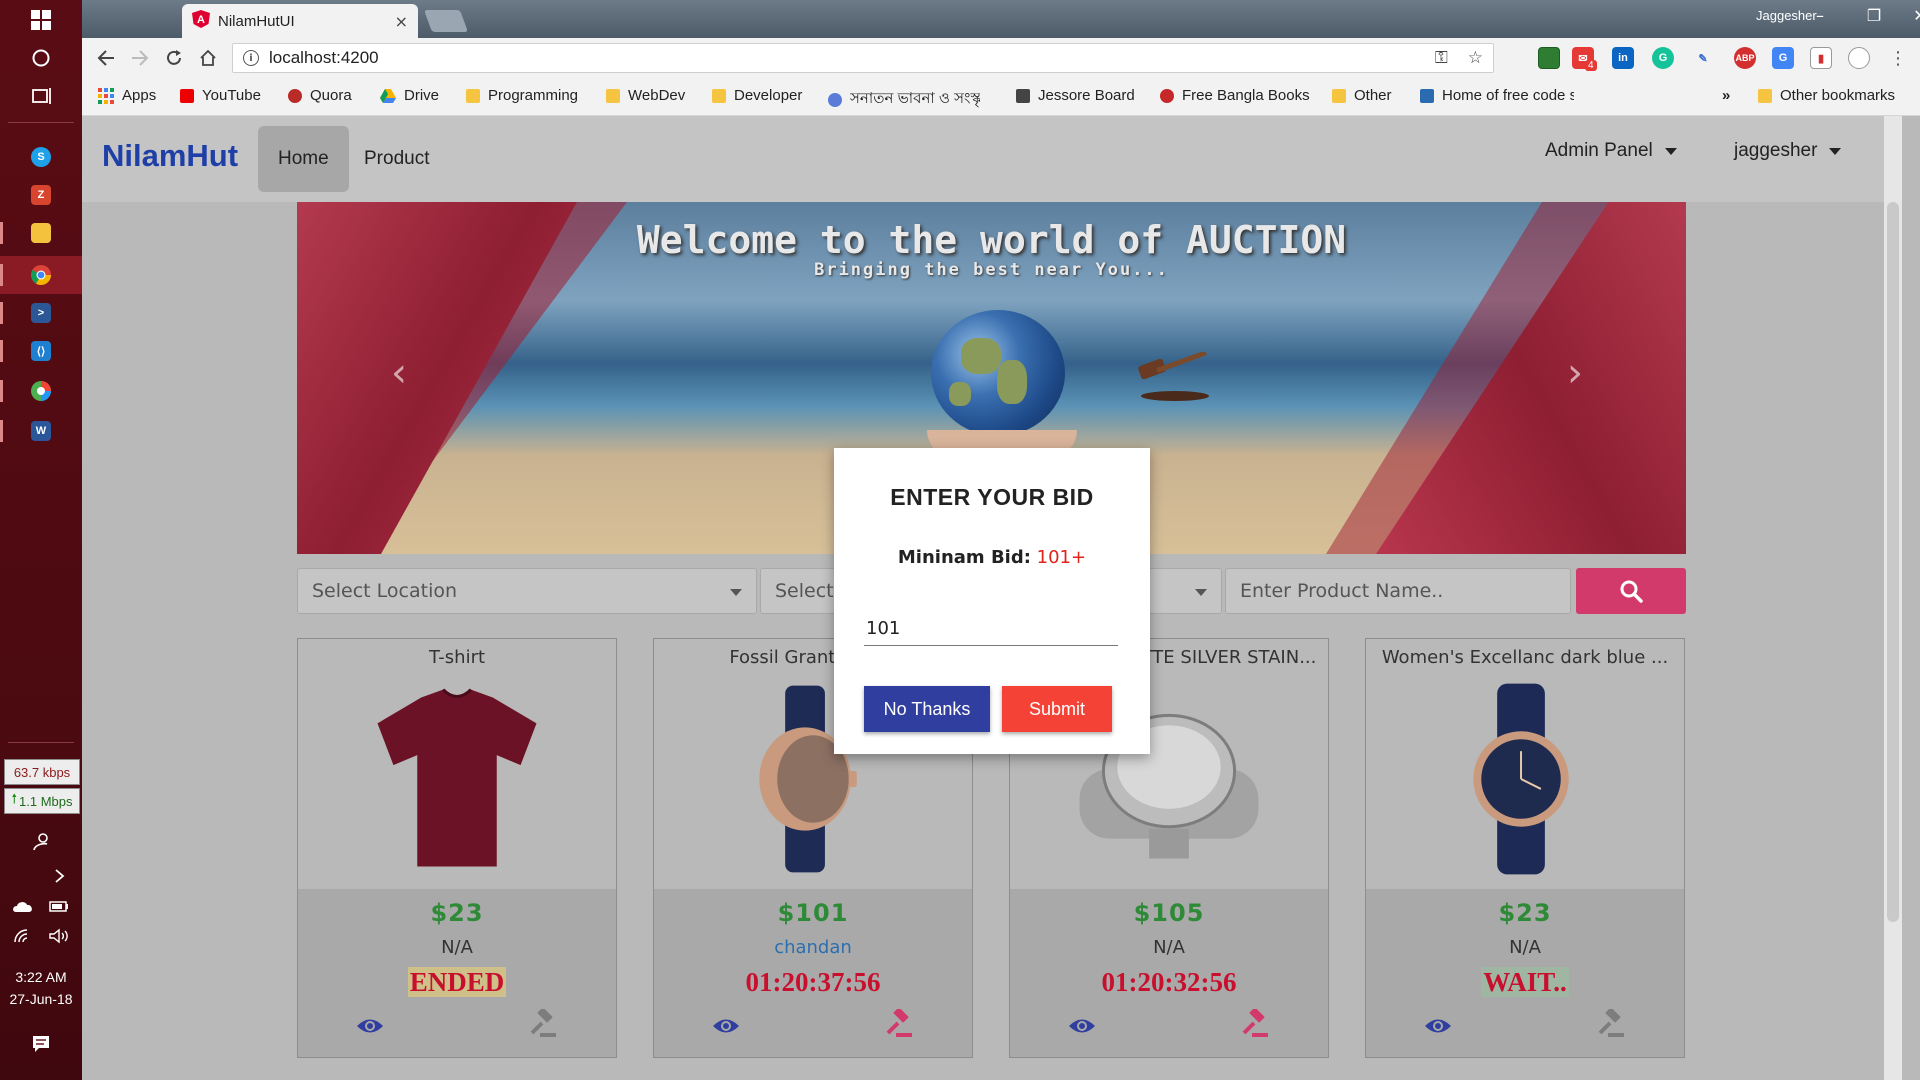 Image resolution: width=1920 pixels, height=1080 pixels. I want to click on task-view-icon, so click(41, 96).